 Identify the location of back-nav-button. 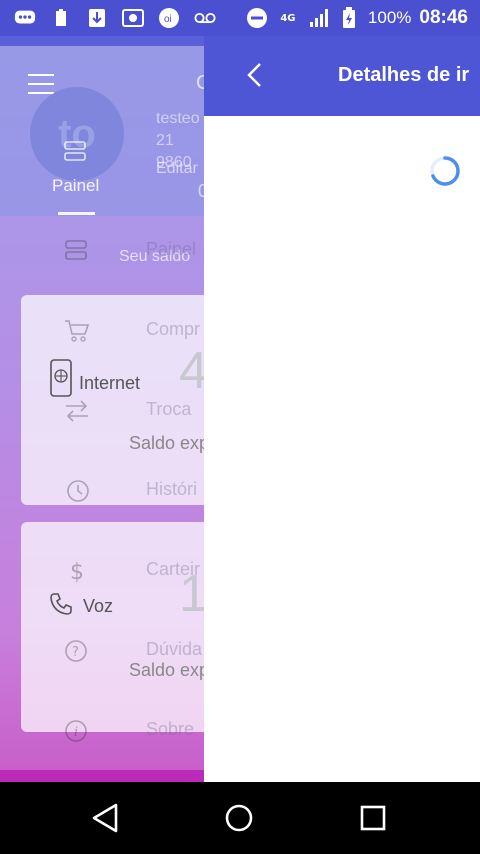
(106, 818).